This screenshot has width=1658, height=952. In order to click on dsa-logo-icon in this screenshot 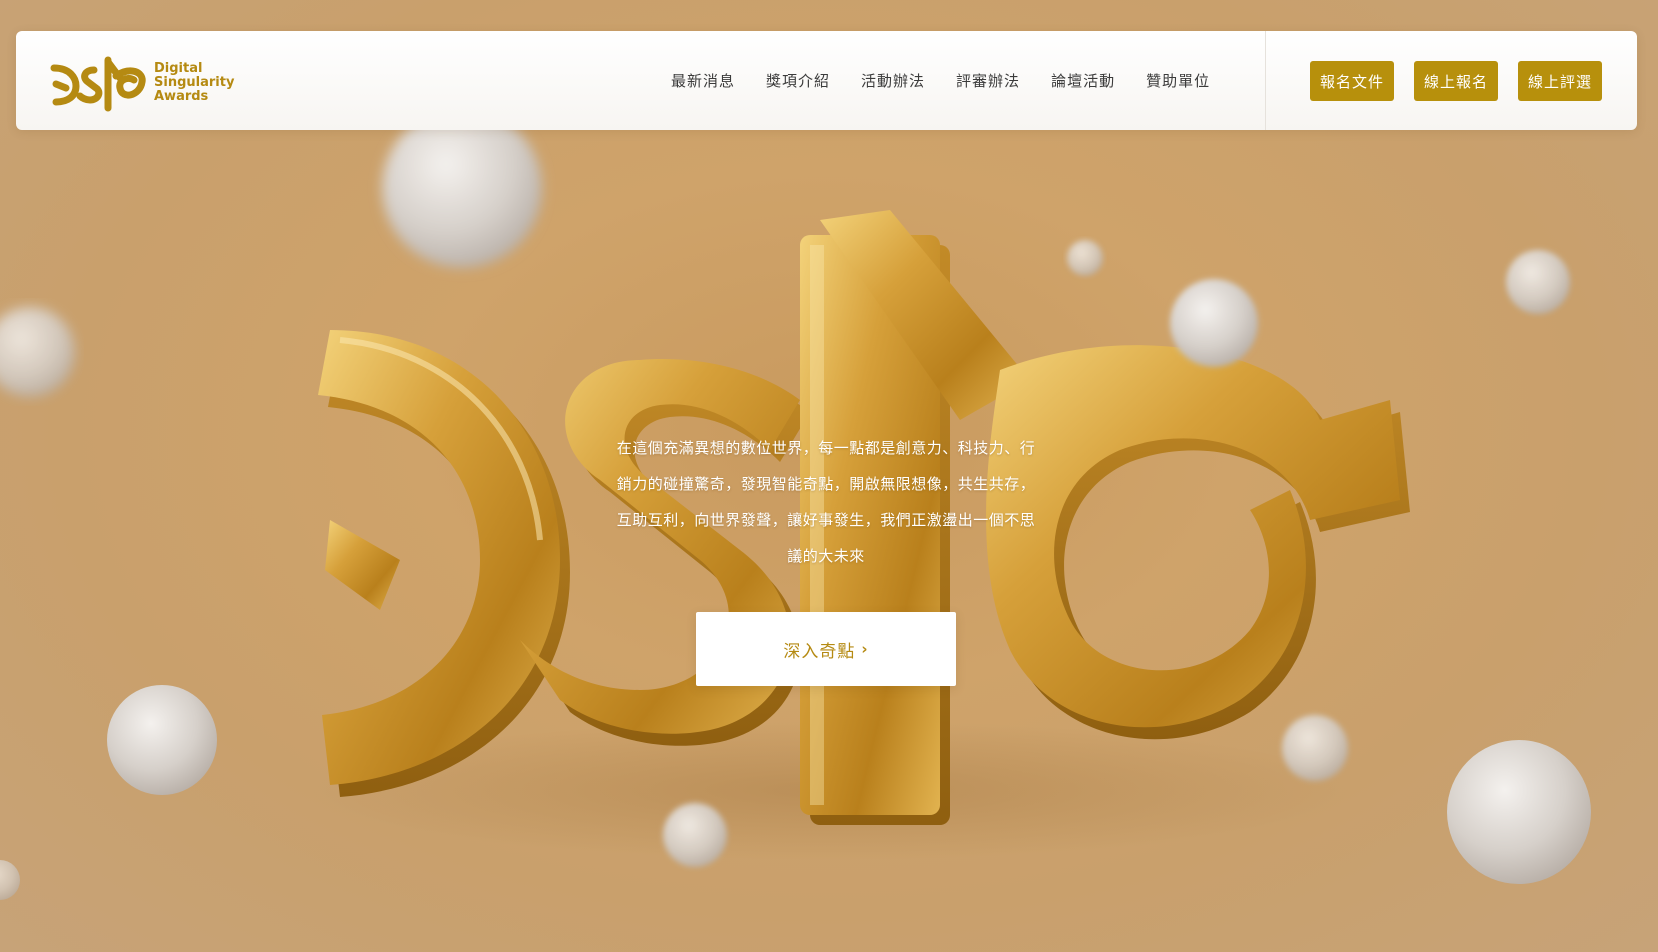, I will do `click(98, 84)`.